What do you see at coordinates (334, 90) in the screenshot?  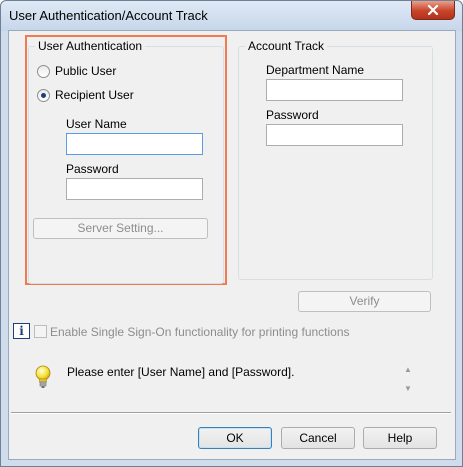 I see `department-name-input` at bounding box center [334, 90].